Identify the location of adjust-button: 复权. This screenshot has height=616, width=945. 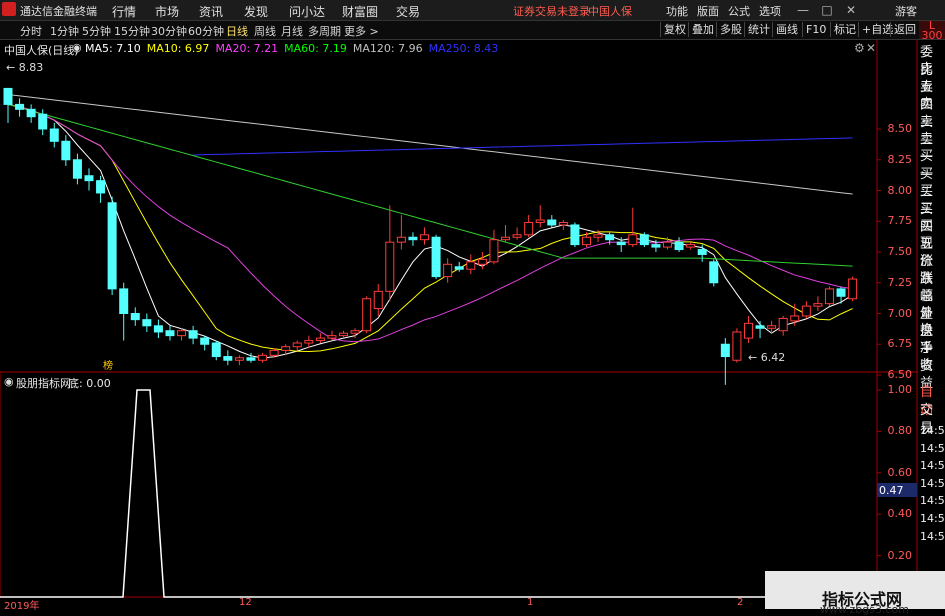
(674, 29).